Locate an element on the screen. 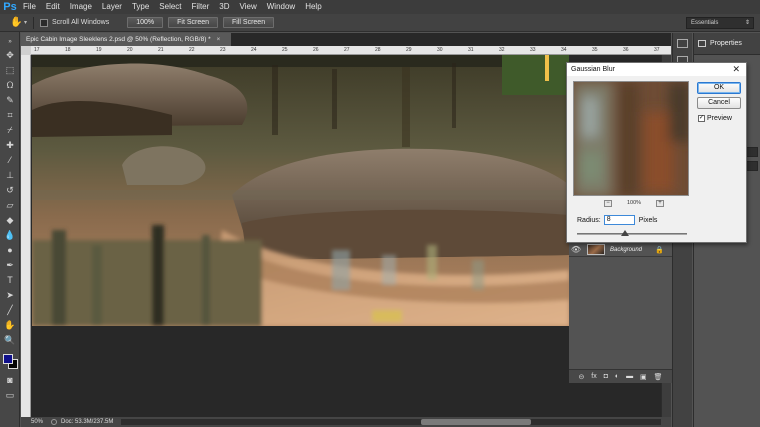 The height and width of the screenshot is (427, 760). pen-tool-icon: ✒ is located at coordinates (10, 265).